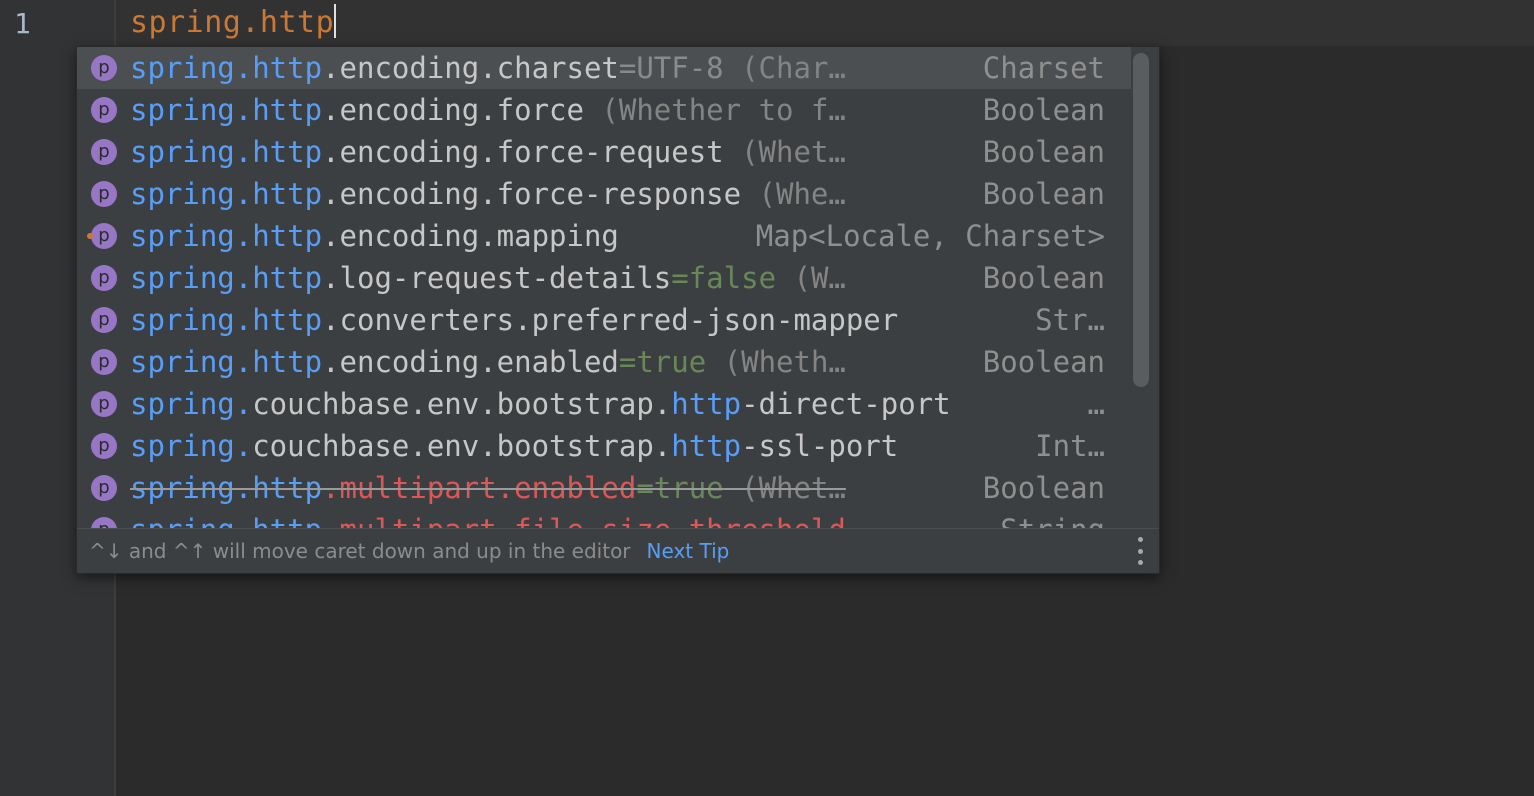 Image resolution: width=1534 pixels, height=796 pixels. I want to click on completion-type: String, so click(1052, 521).